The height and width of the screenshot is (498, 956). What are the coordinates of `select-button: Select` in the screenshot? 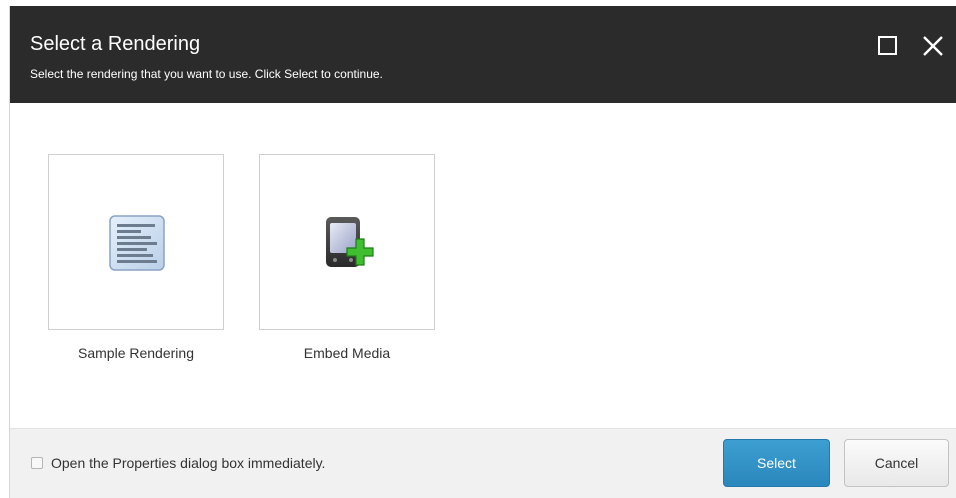 It's located at (776, 463).